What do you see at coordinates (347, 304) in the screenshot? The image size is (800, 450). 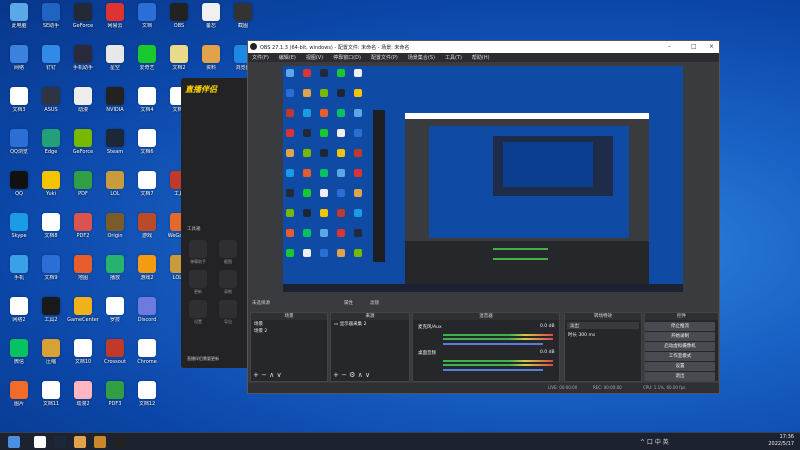 I see `properties-button: 属性` at bounding box center [347, 304].